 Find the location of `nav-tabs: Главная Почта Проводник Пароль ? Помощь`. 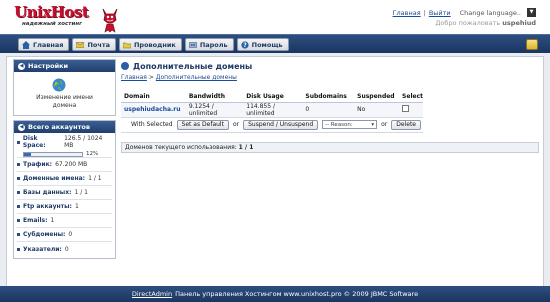

nav-tabs: Главная Почта Проводник Пароль ? Помощь is located at coordinates (153, 44).